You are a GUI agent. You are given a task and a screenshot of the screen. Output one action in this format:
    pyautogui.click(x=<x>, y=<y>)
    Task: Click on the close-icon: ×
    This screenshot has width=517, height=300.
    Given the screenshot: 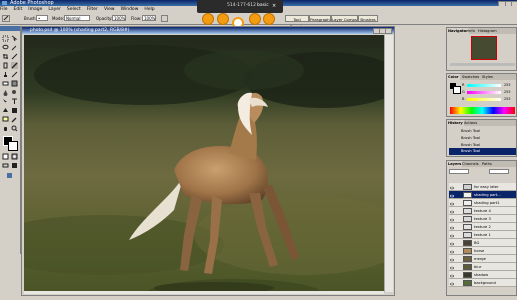 What is the action you would take?
    pyautogui.click(x=274, y=6)
    